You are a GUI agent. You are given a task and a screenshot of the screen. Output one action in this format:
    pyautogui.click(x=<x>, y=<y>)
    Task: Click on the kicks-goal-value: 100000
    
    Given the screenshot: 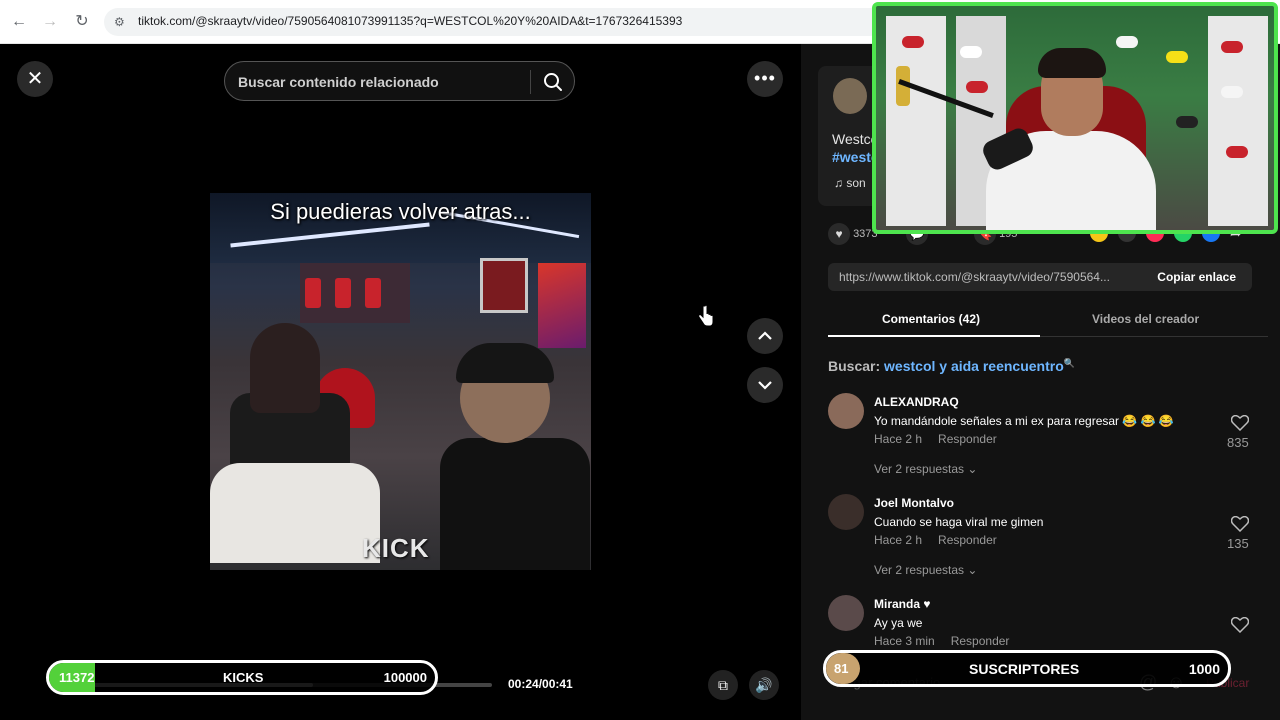 What is the action you would take?
    pyautogui.click(x=405, y=677)
    